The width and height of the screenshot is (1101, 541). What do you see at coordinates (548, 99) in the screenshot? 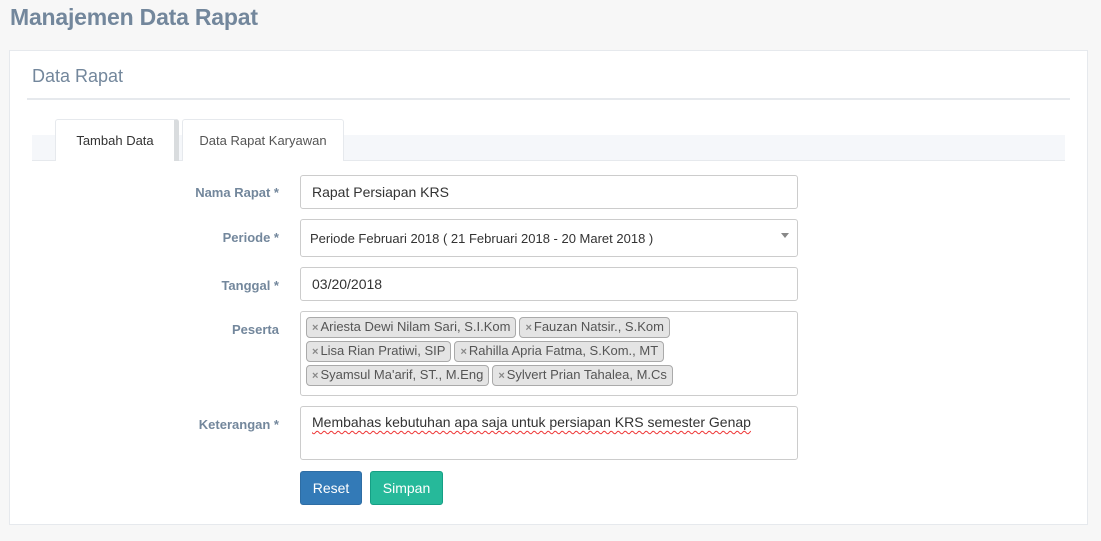
I see `divider` at bounding box center [548, 99].